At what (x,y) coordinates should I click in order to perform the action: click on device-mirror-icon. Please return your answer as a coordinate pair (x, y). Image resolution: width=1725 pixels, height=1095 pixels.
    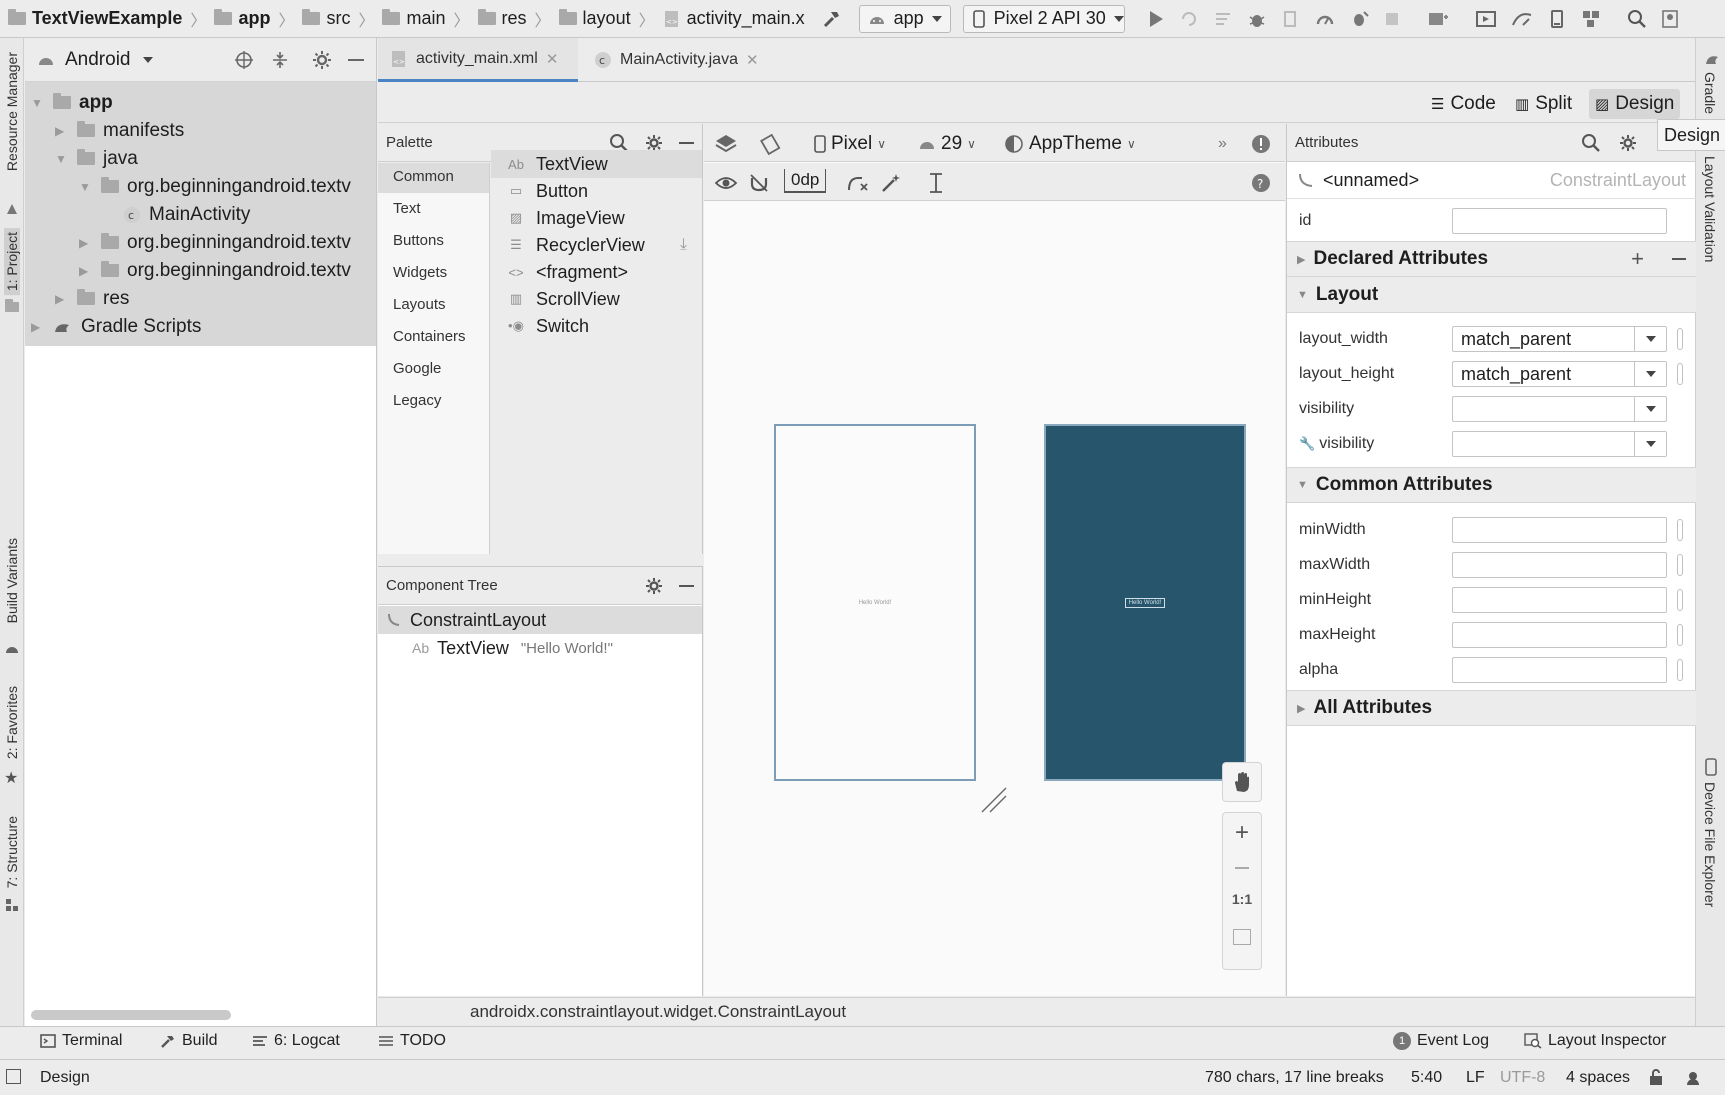
    Looking at the image, I should click on (1557, 19).